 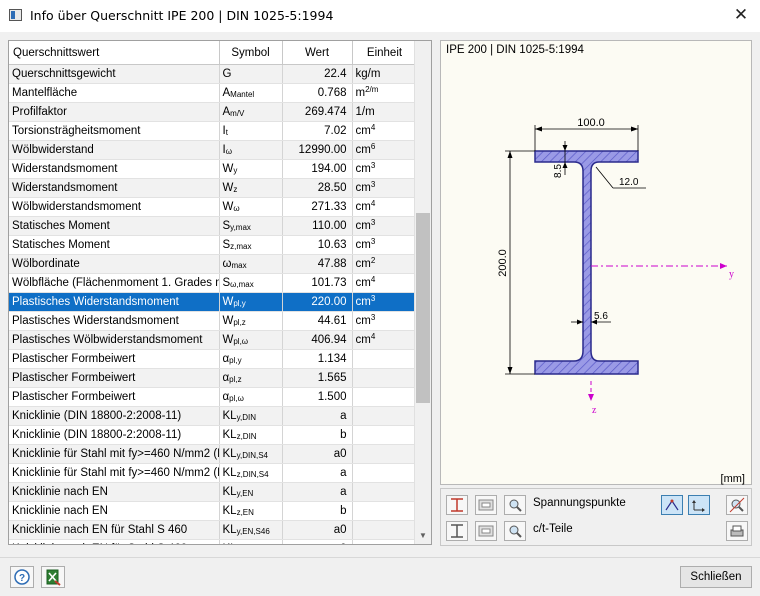 What do you see at coordinates (515, 505) in the screenshot?
I see `zoom-icon` at bounding box center [515, 505].